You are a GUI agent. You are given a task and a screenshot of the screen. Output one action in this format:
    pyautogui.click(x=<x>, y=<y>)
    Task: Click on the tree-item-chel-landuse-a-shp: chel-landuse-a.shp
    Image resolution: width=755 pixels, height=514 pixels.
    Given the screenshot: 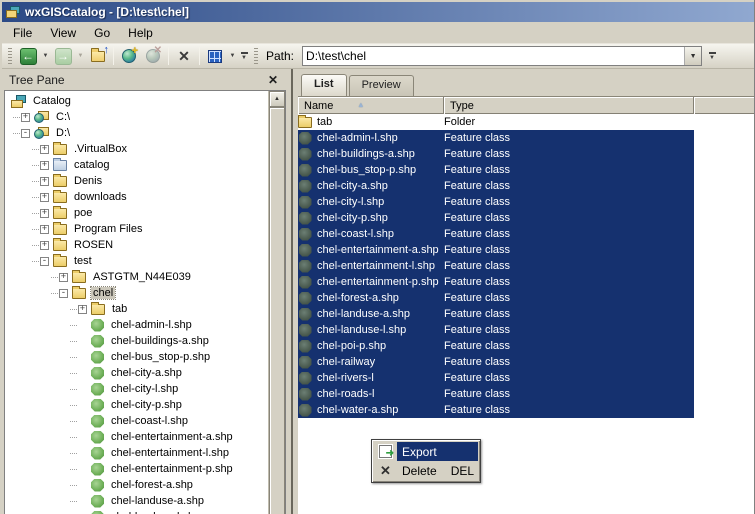 What is the action you would take?
    pyautogui.click(x=136, y=501)
    